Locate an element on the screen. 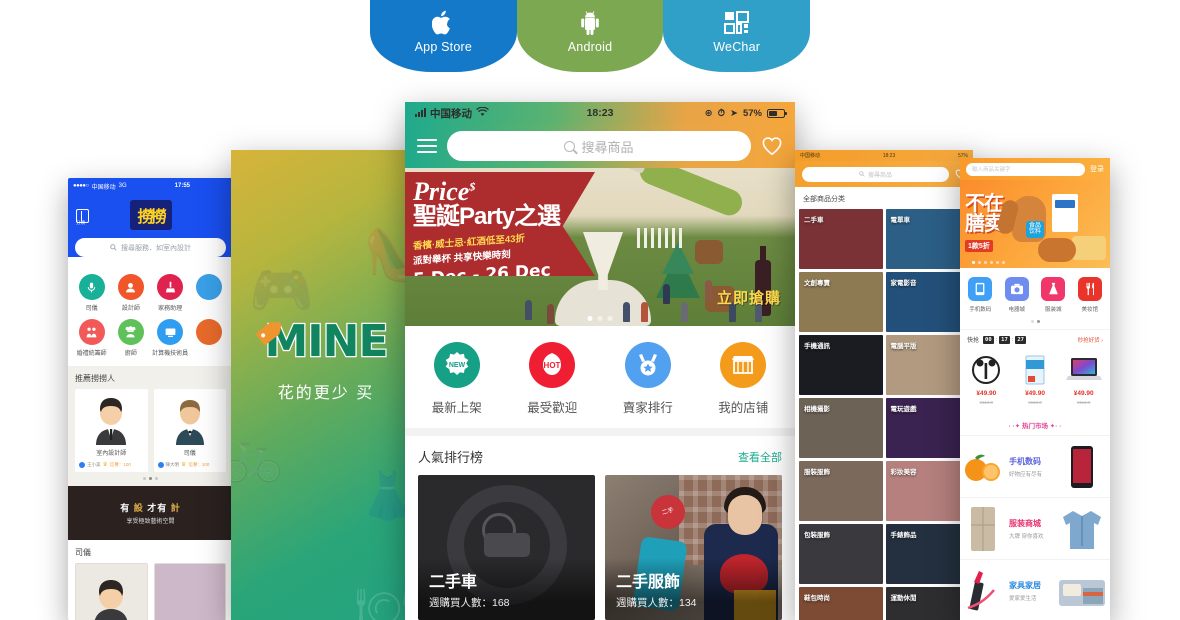  tagline: 花的更少 买 is located at coordinates (326, 393).